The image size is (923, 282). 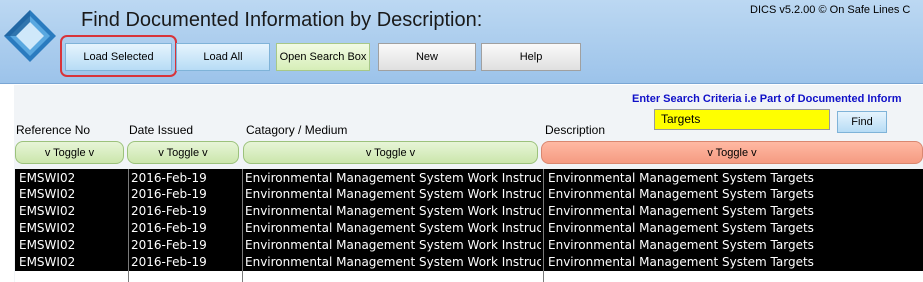 I want to click on toggle-reference-no: v Toggle v, so click(x=69, y=152).